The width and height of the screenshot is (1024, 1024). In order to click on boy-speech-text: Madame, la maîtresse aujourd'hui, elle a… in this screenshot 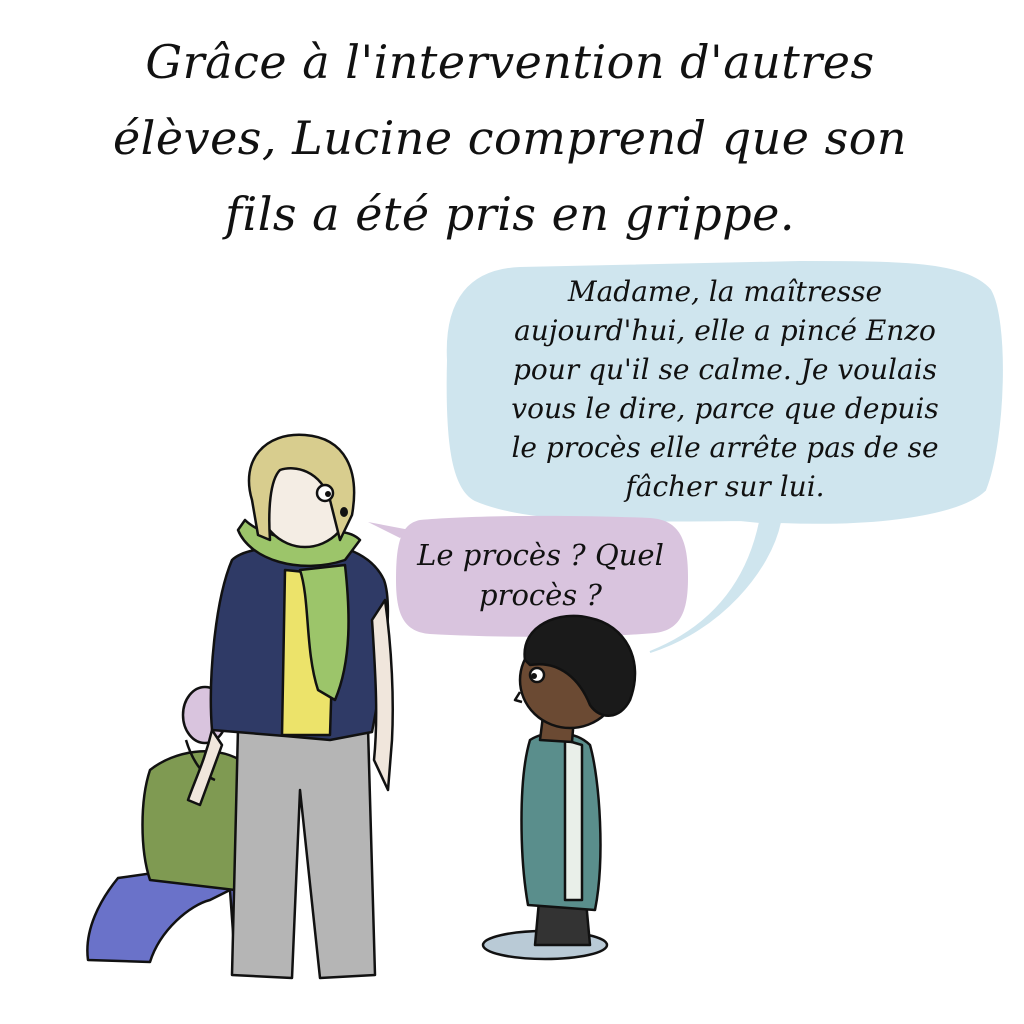, I will do `click(725, 389)`.